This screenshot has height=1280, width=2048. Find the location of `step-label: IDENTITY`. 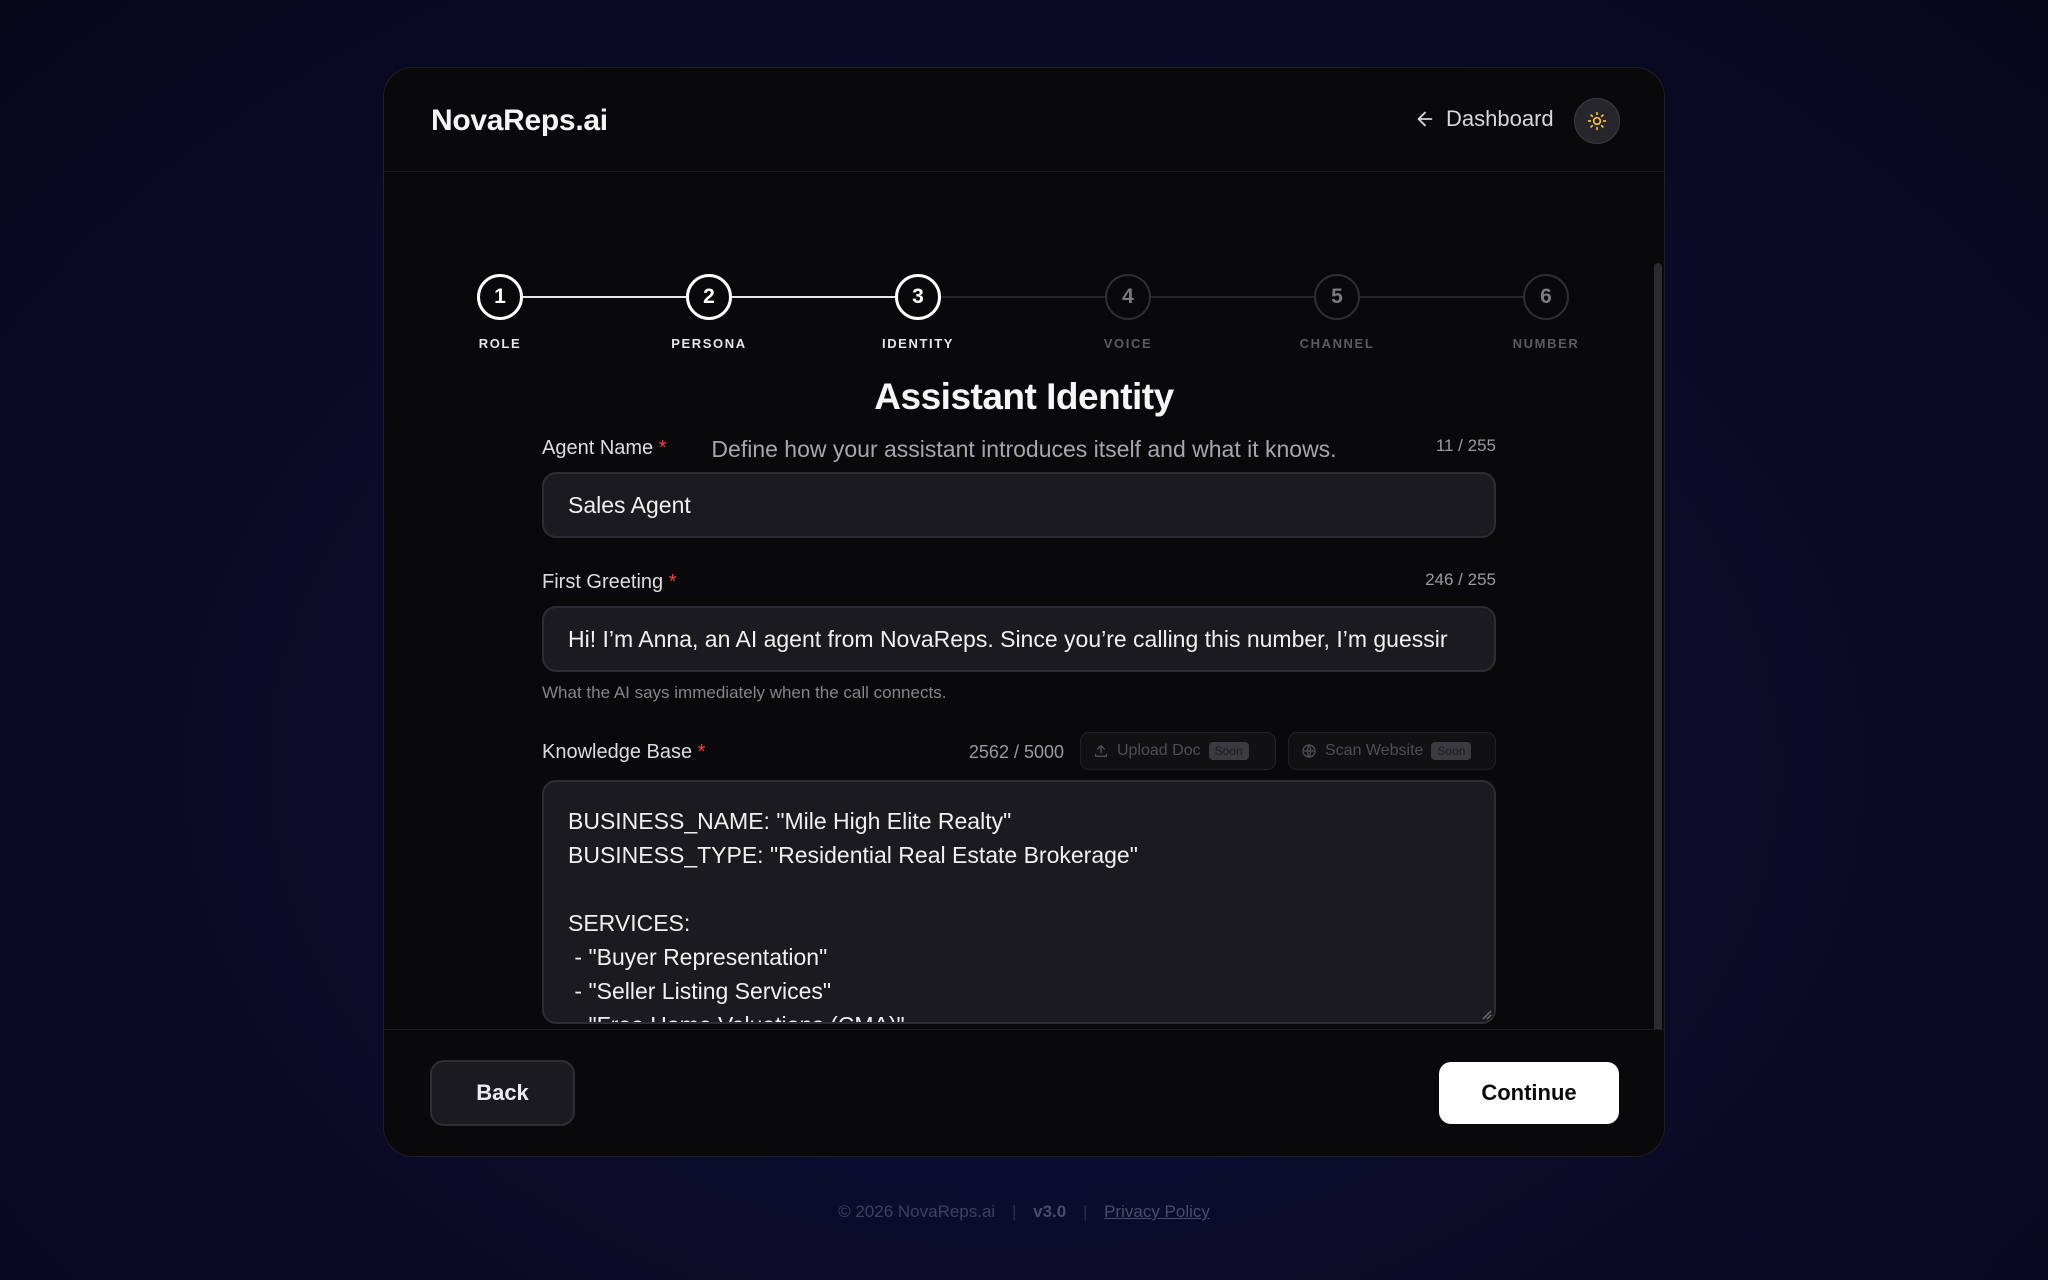

step-label: IDENTITY is located at coordinates (918, 343).